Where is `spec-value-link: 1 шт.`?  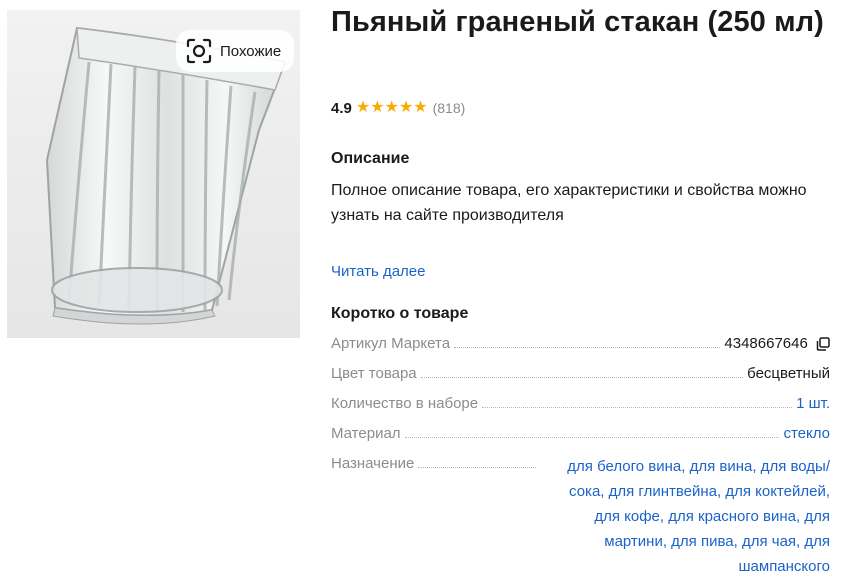 spec-value-link: 1 шт. is located at coordinates (813, 404).